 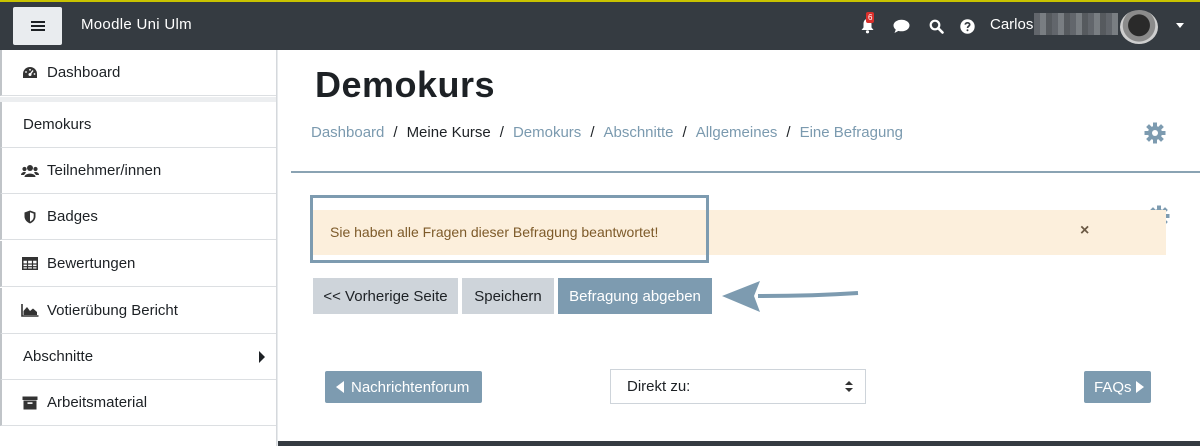 What do you see at coordinates (1155, 133) in the screenshot?
I see `course-settings-gear-icon` at bounding box center [1155, 133].